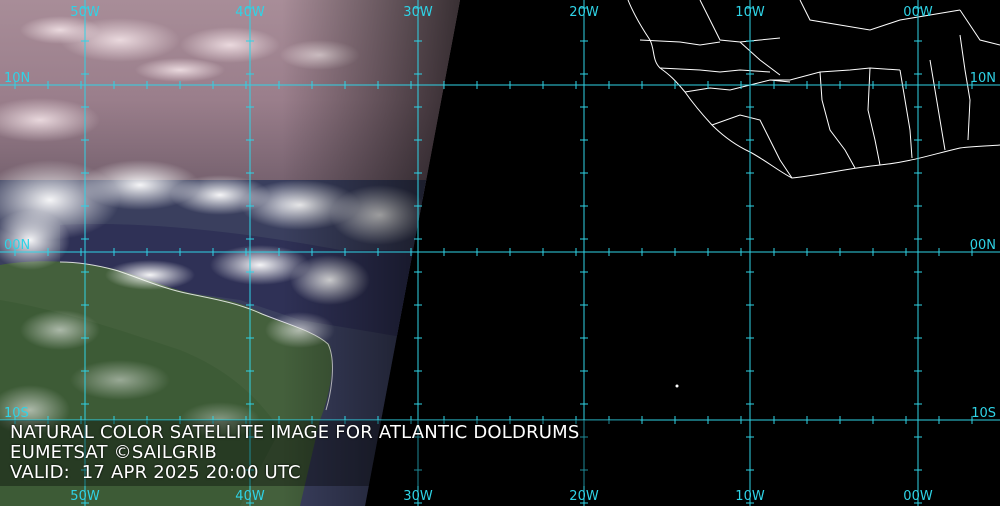 The height and width of the screenshot is (506, 1000). Describe the element at coordinates (85, 12) in the screenshot. I see `lon-label-top: 50W` at that location.